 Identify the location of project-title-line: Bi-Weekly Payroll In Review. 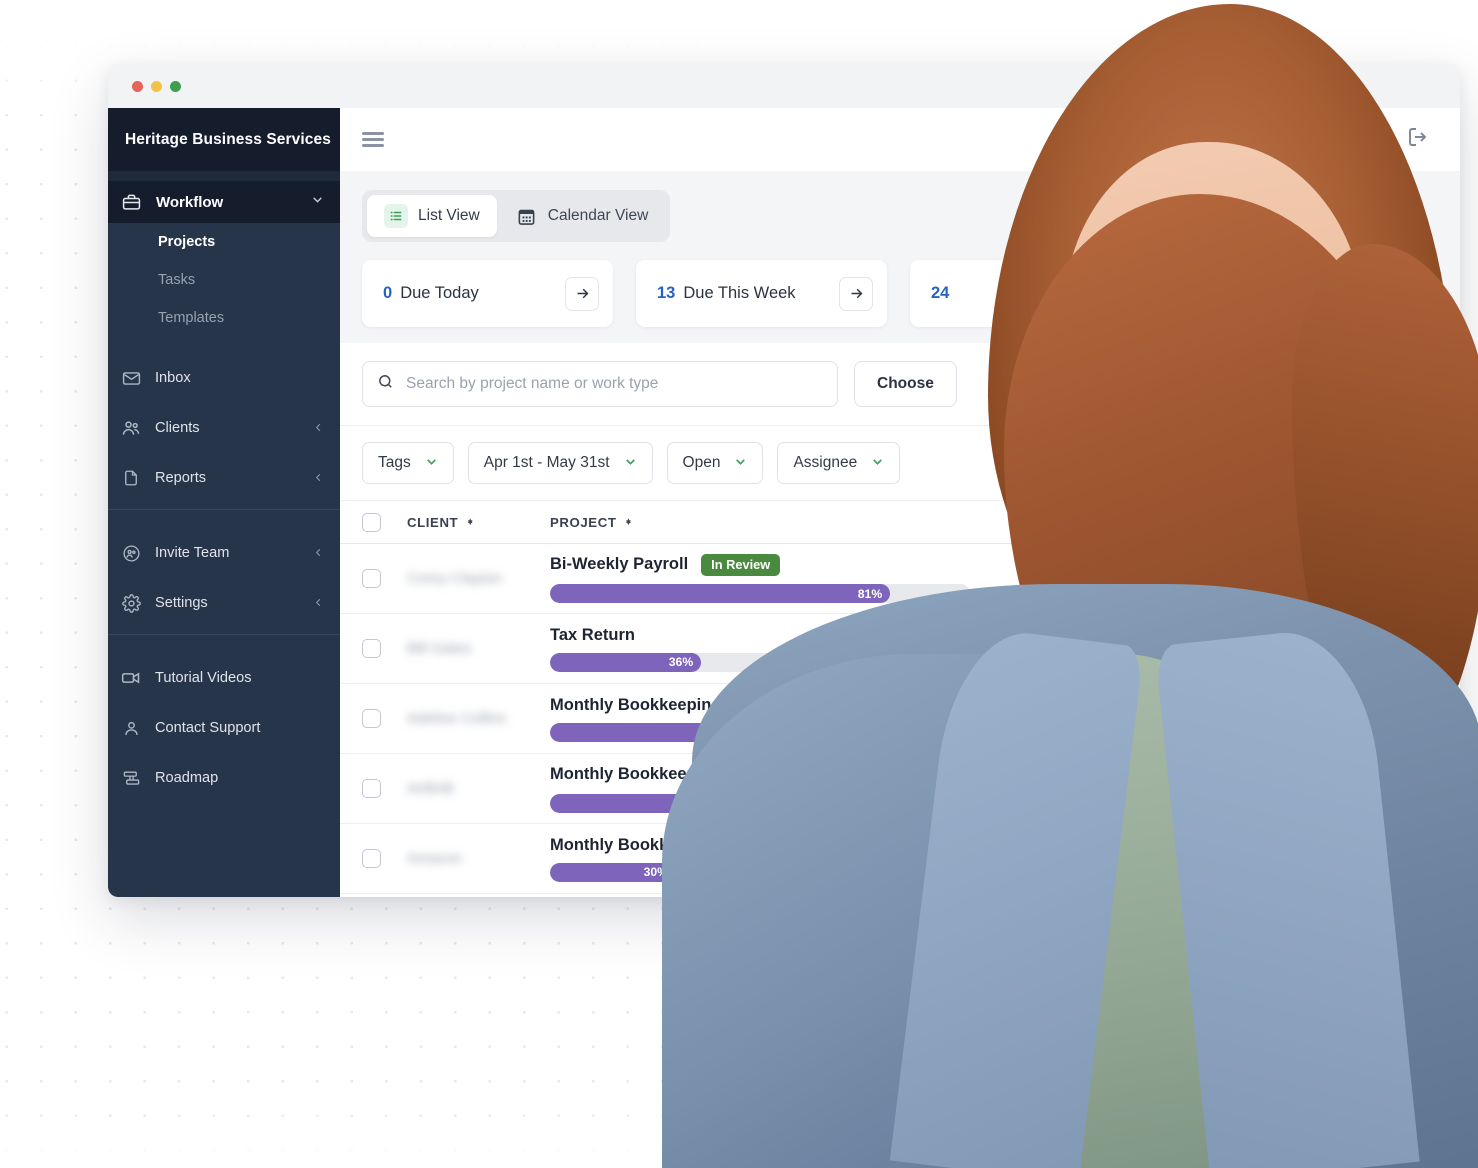
(990, 565).